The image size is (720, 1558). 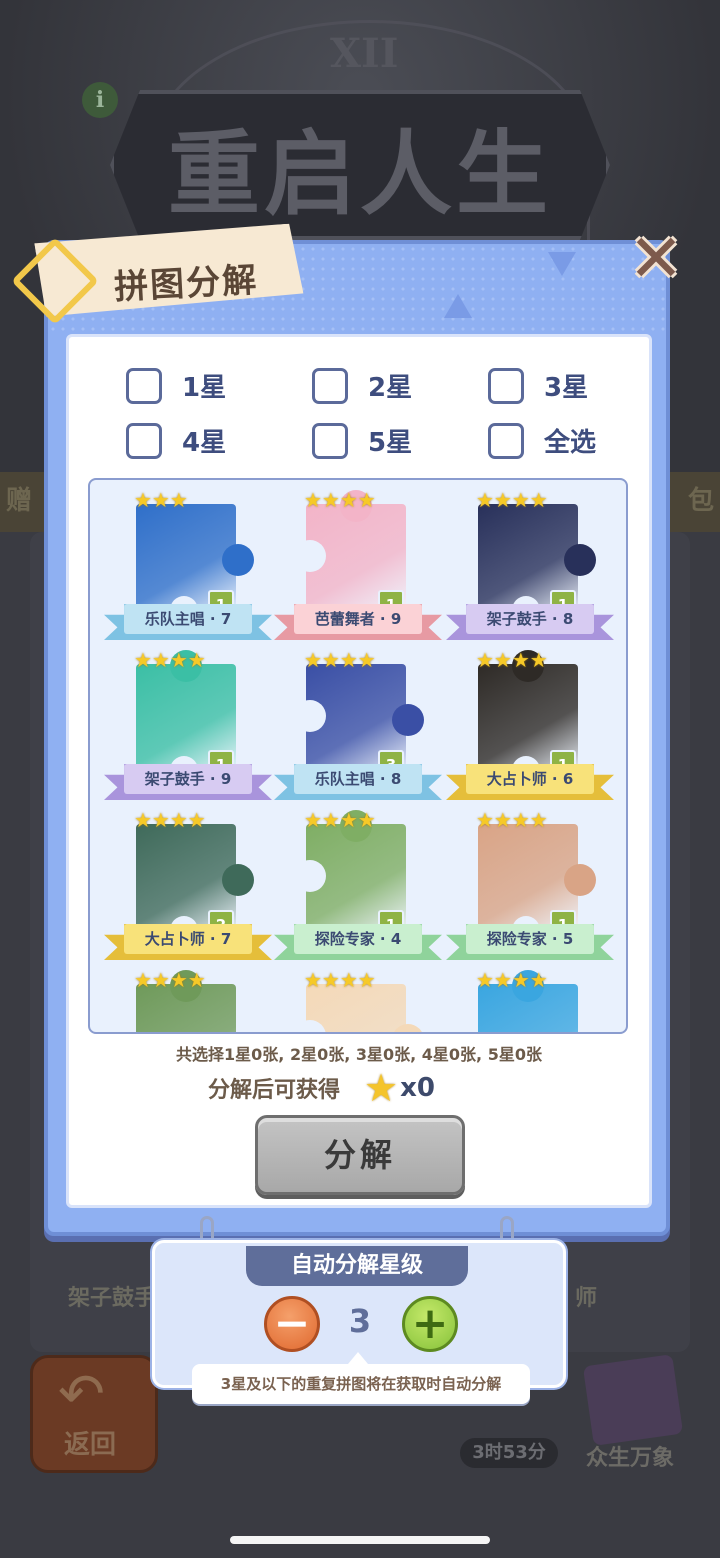 What do you see at coordinates (358, 779) in the screenshot?
I see `piece-name: 乐队主唱 · 8` at bounding box center [358, 779].